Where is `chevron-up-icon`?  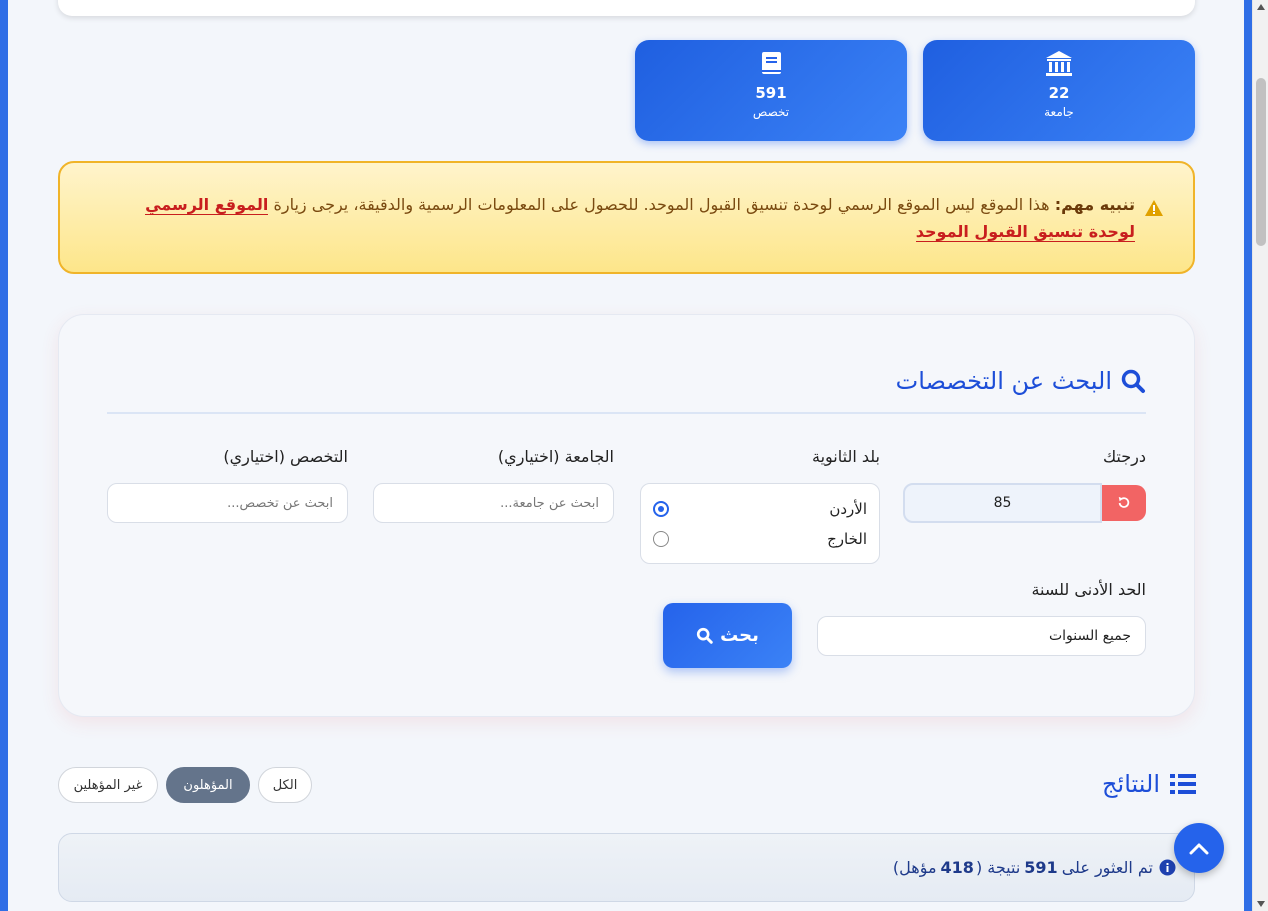 chevron-up-icon is located at coordinates (1199, 849).